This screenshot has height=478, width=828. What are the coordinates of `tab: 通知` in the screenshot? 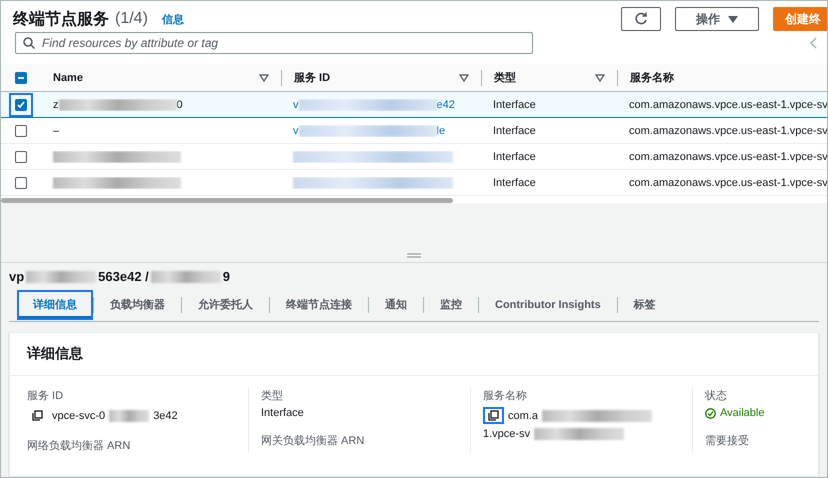 It's located at (396, 305).